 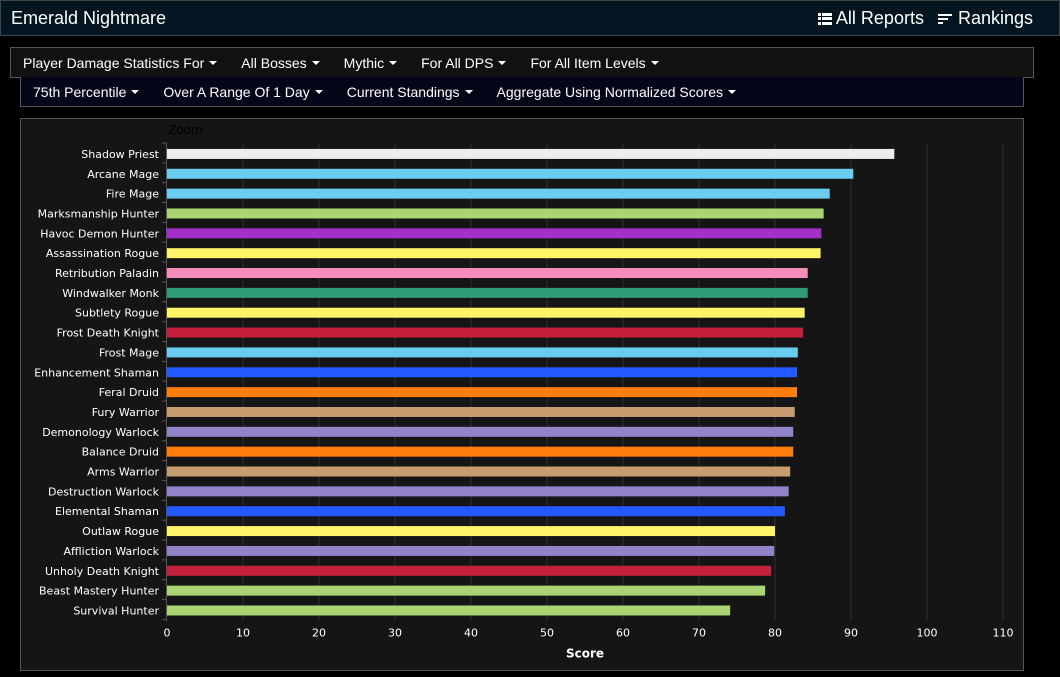 I want to click on y-tick-label: Shadow Priest, so click(x=120, y=154).